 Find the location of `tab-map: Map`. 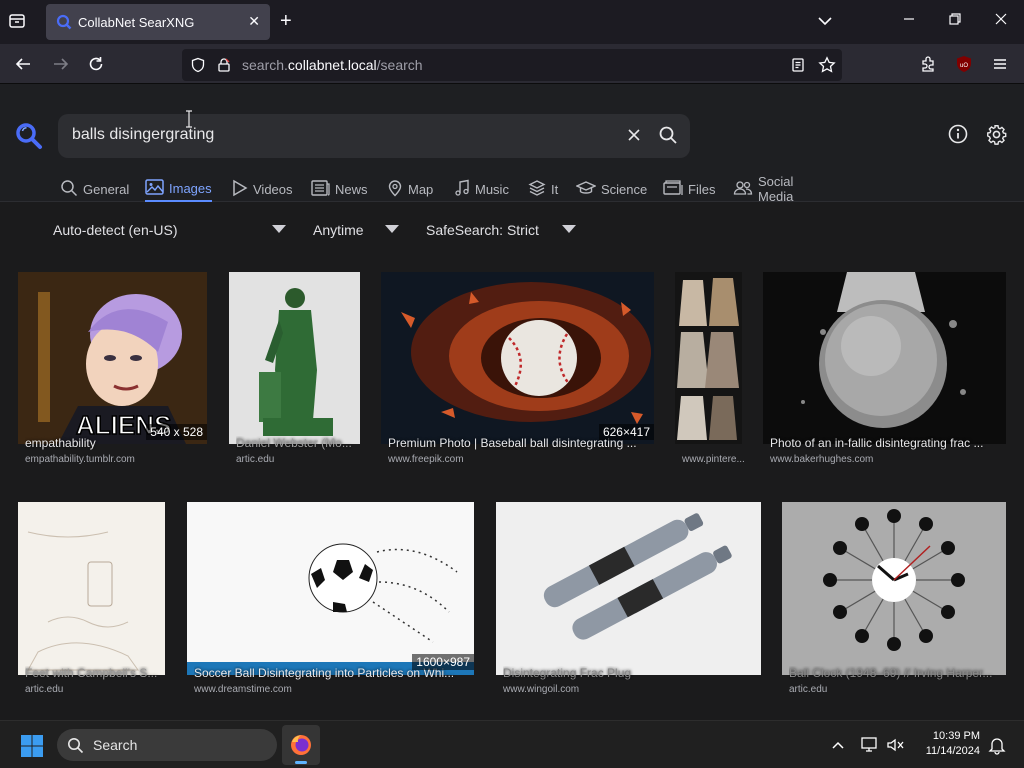

tab-map: Map is located at coordinates (410, 189).